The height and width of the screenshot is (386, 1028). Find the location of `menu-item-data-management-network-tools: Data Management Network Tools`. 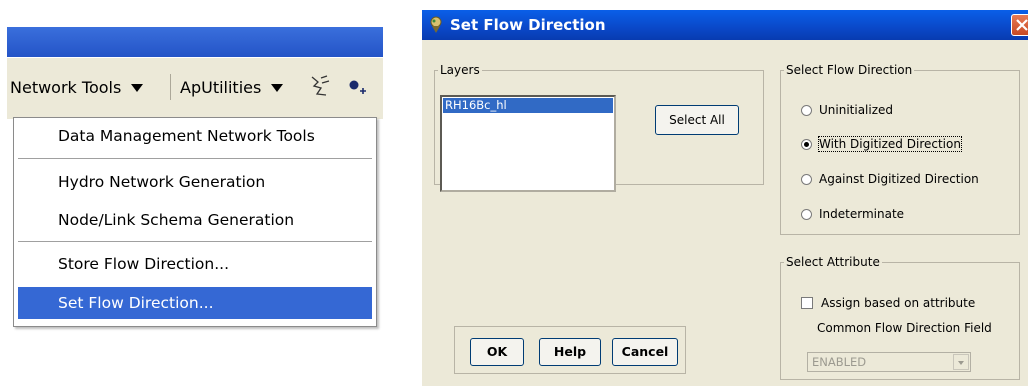

menu-item-data-management-network-tools: Data Management Network Tools is located at coordinates (195, 136).